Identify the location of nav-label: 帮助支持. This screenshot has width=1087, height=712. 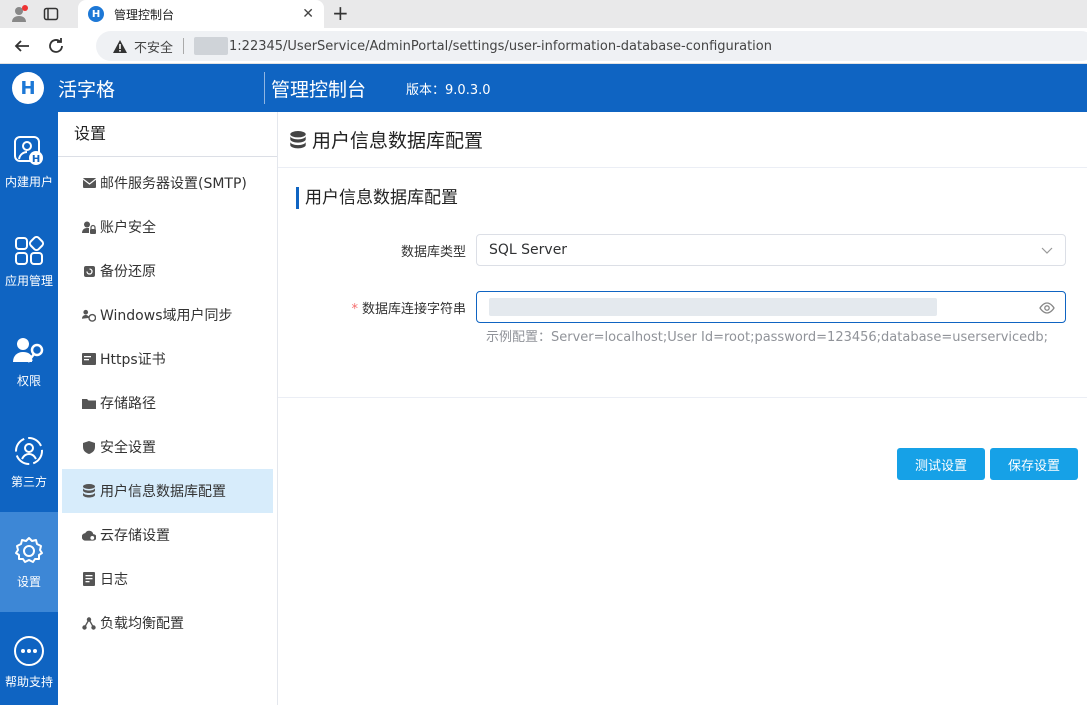
(28, 681).